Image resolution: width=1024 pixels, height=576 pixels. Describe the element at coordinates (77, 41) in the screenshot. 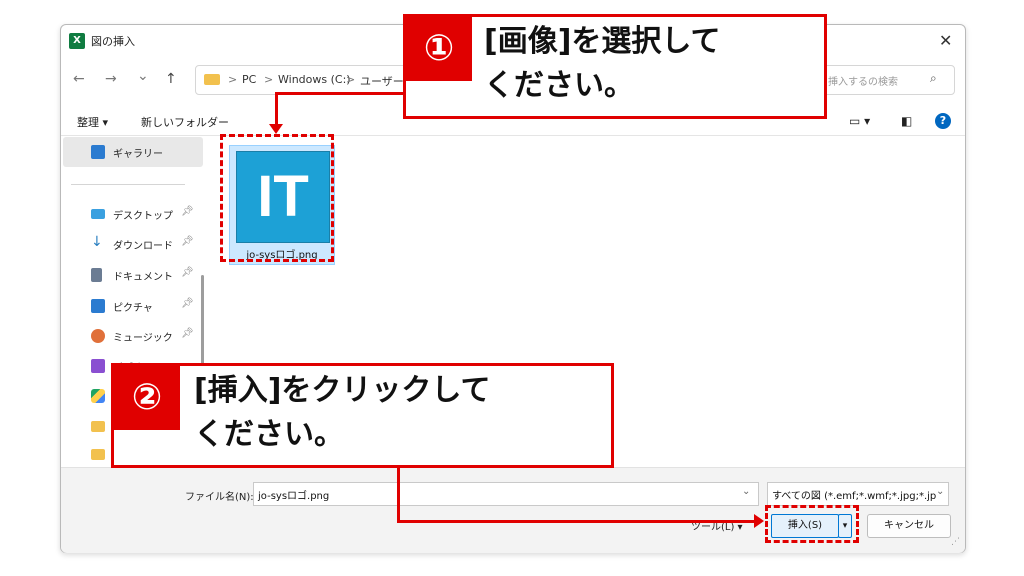

I see `excel-app-icon: X` at that location.